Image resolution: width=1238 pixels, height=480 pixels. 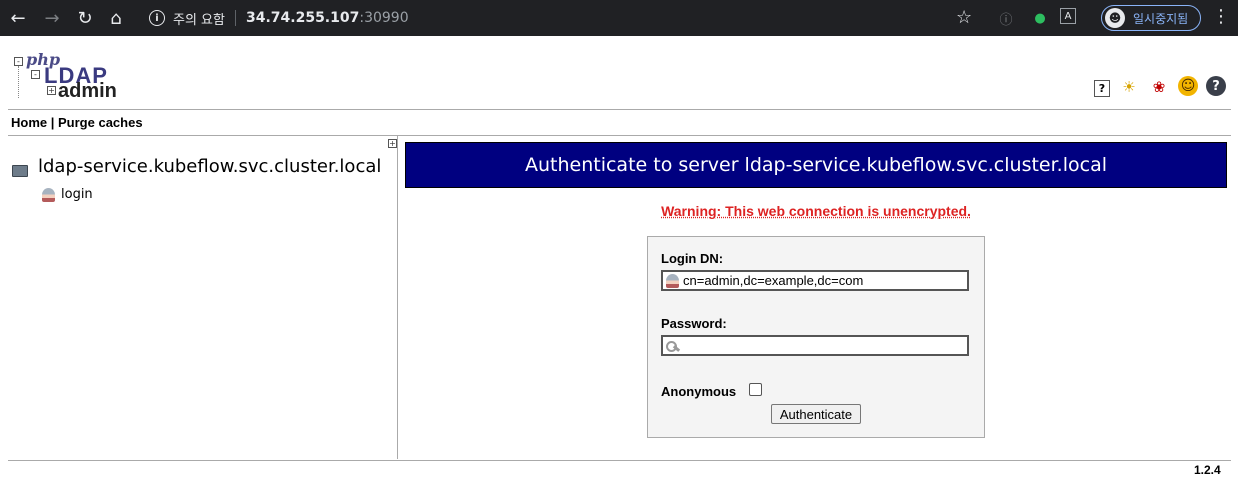 What do you see at coordinates (699, 391) in the screenshot?
I see `anonymous-label: Anonymous` at bounding box center [699, 391].